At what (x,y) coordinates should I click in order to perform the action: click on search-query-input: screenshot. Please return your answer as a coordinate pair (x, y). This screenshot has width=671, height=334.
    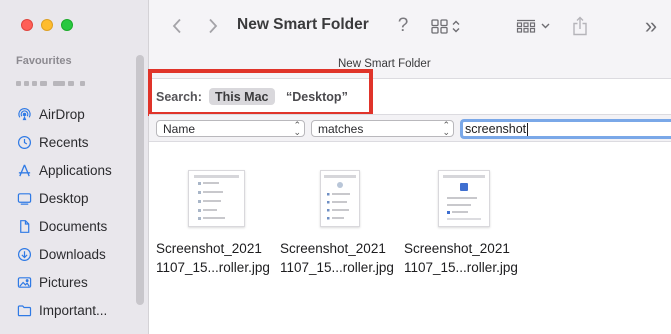
    Looking at the image, I should click on (565, 129).